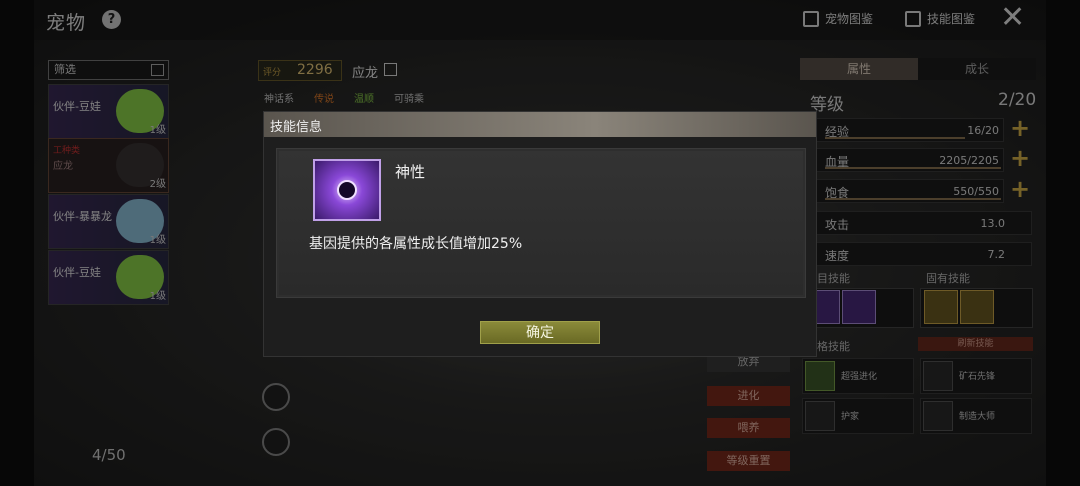  I want to click on skill-name: 神性, so click(410, 172).